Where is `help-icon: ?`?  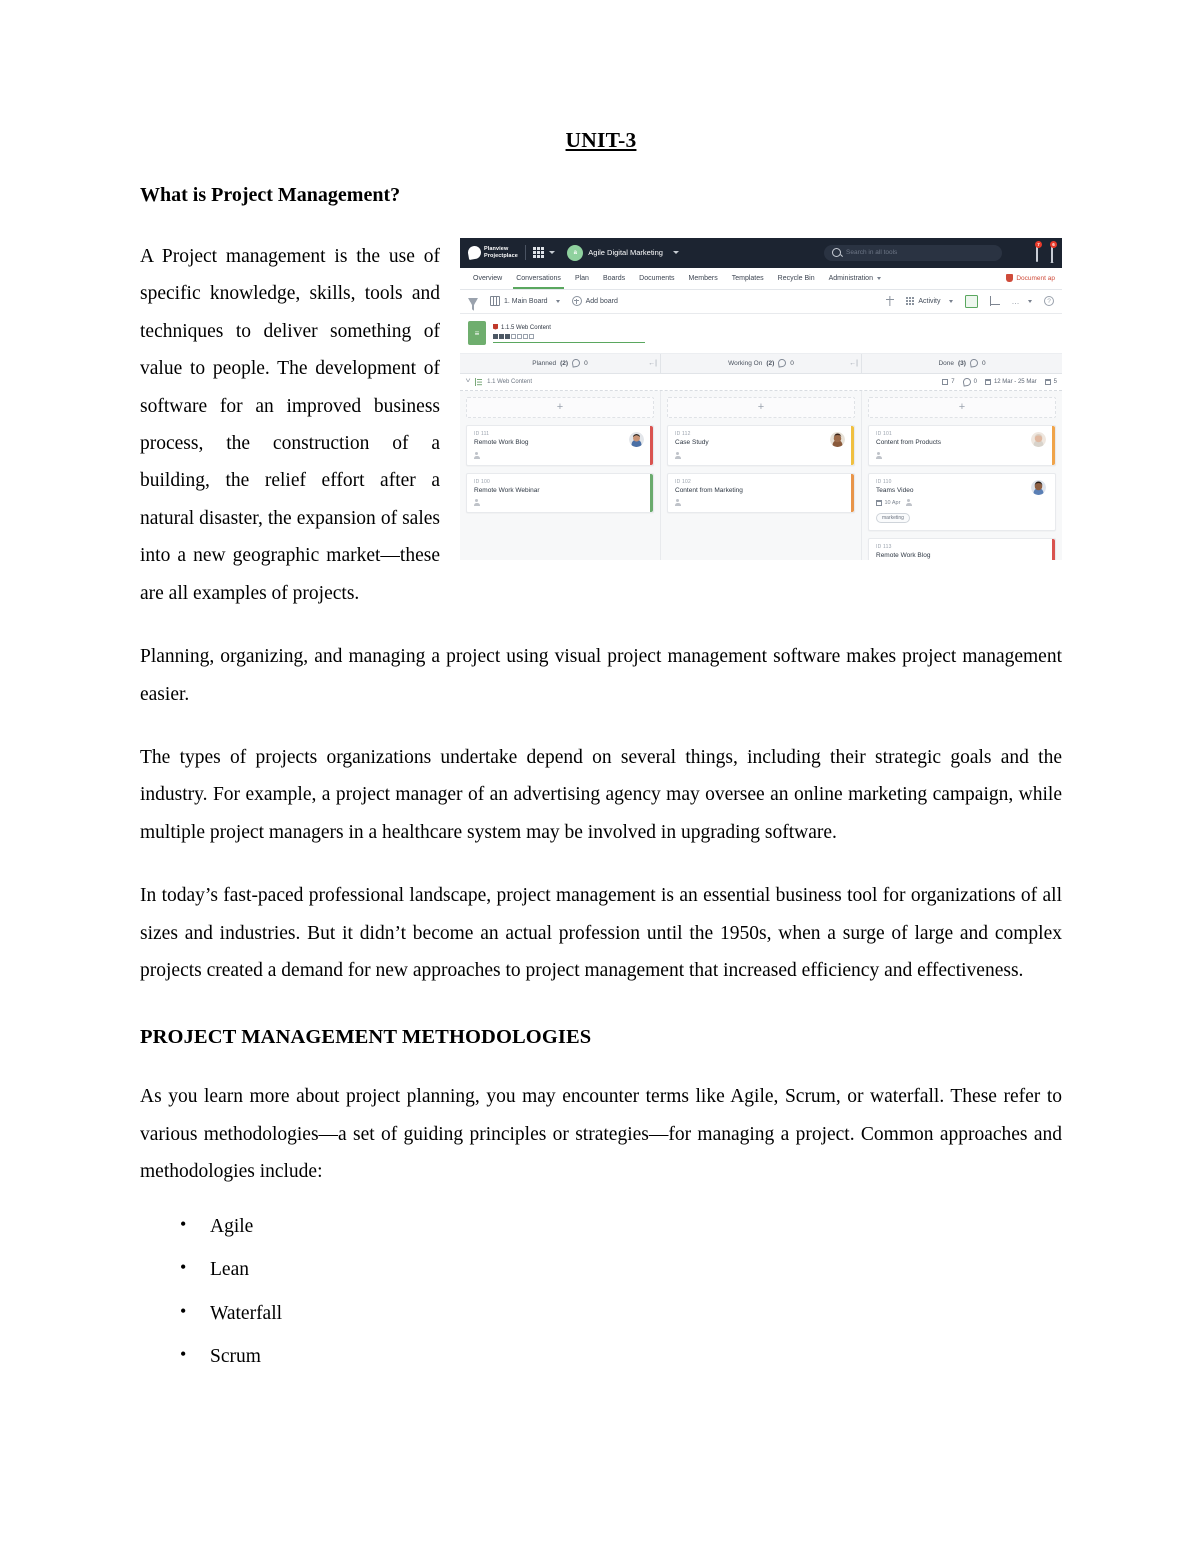
help-icon: ? is located at coordinates (1049, 301).